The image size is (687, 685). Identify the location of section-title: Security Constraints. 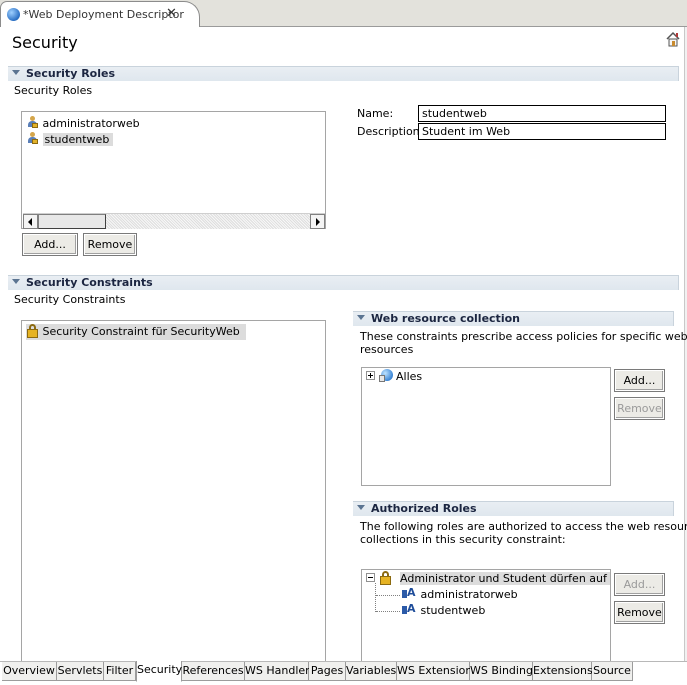
(89, 282).